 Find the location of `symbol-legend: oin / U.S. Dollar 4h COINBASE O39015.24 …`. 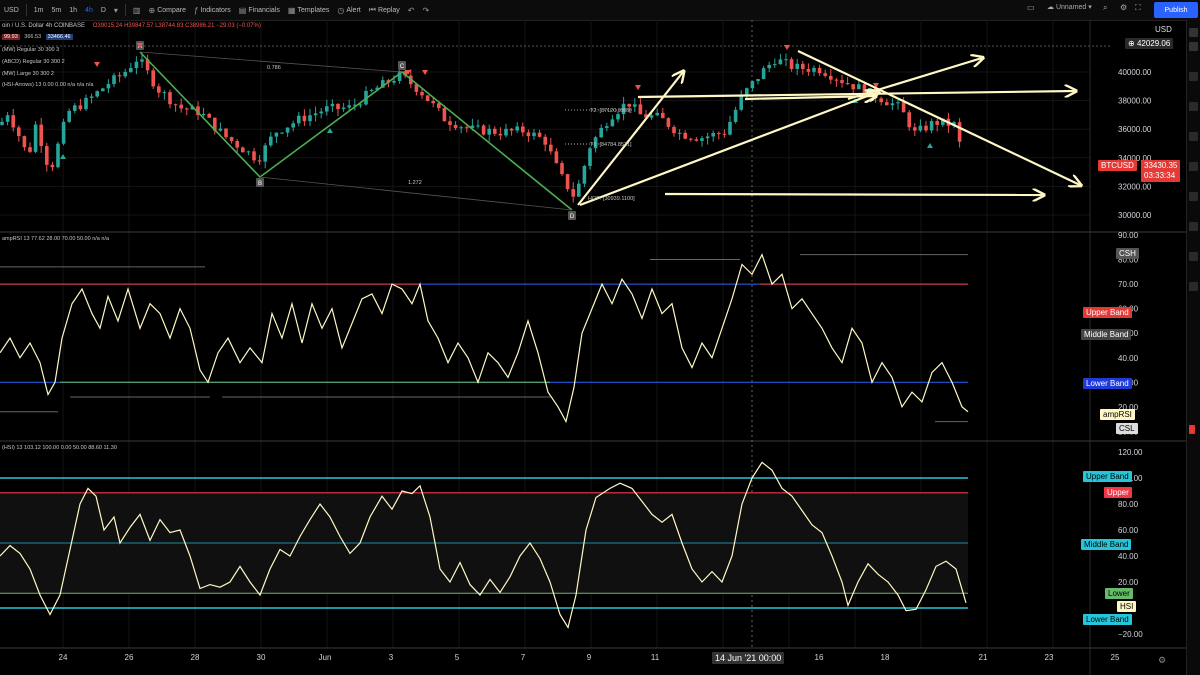

symbol-legend: oin / U.S. Dollar 4h COINBASE O39015.24 … is located at coordinates (131, 26).